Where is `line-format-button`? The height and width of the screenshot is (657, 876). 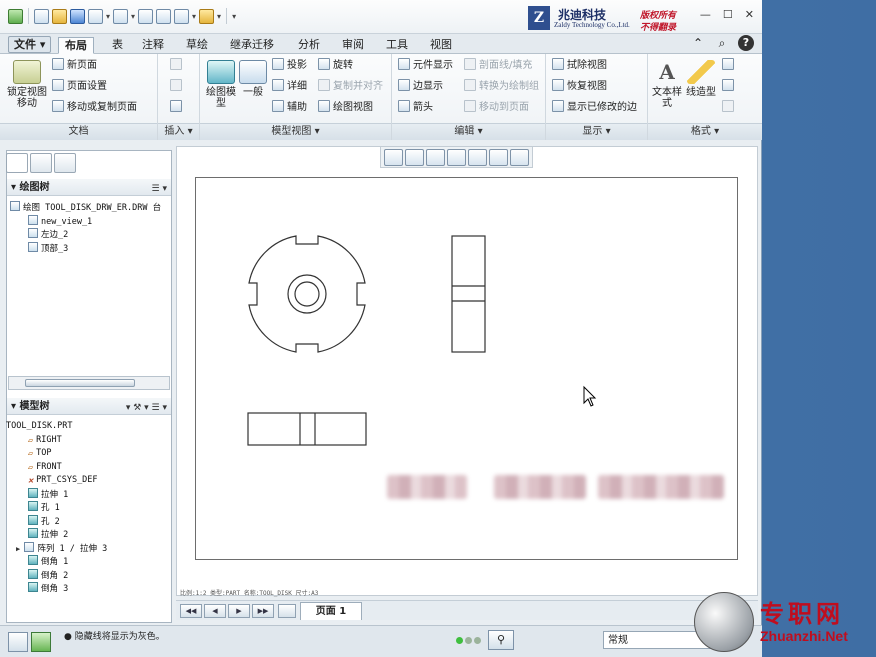
line-format-button is located at coordinates (729, 65).